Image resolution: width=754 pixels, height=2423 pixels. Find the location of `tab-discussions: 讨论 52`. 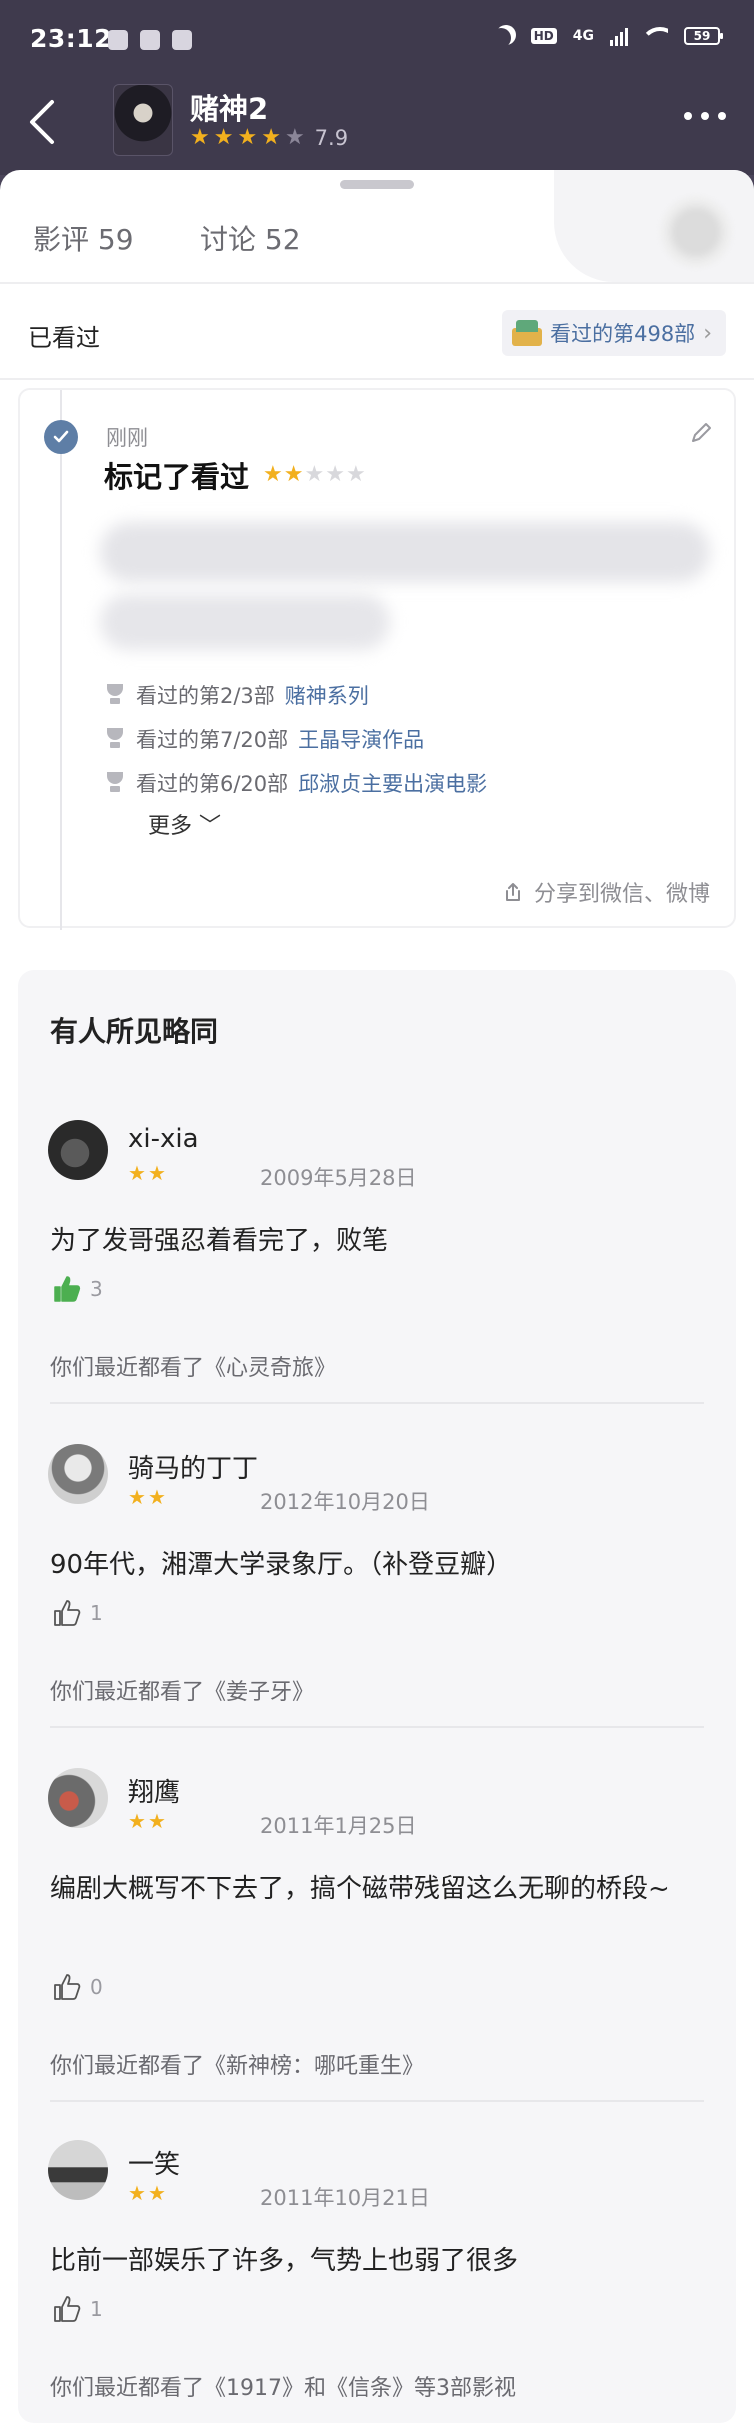

tab-discussions: 讨论 52 is located at coordinates (250, 238).